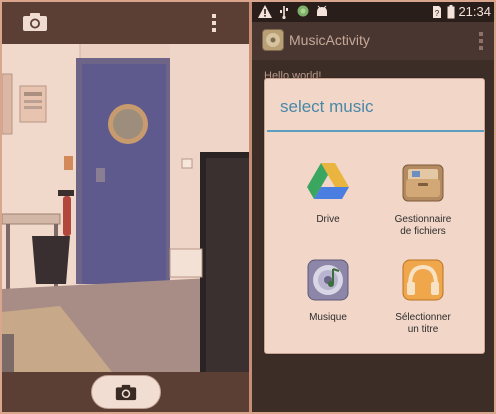  Describe the element at coordinates (322, 10) in the screenshot. I see `android-icon` at that location.